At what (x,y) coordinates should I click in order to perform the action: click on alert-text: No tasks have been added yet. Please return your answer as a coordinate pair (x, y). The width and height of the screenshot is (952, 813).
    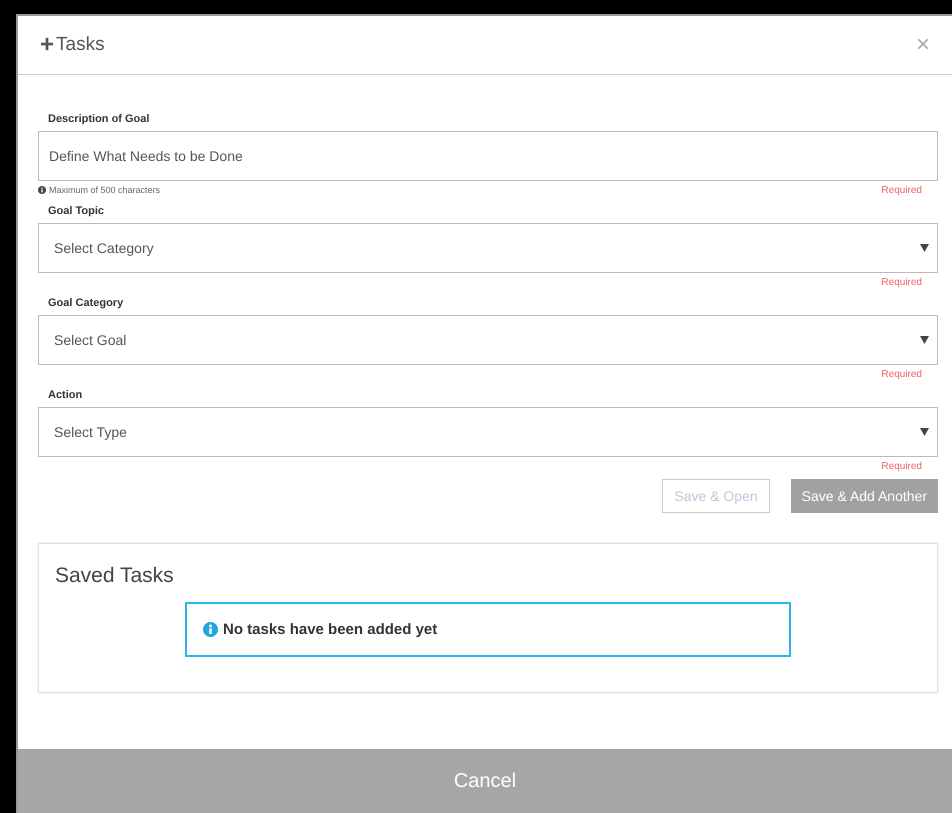
    Looking at the image, I should click on (330, 629).